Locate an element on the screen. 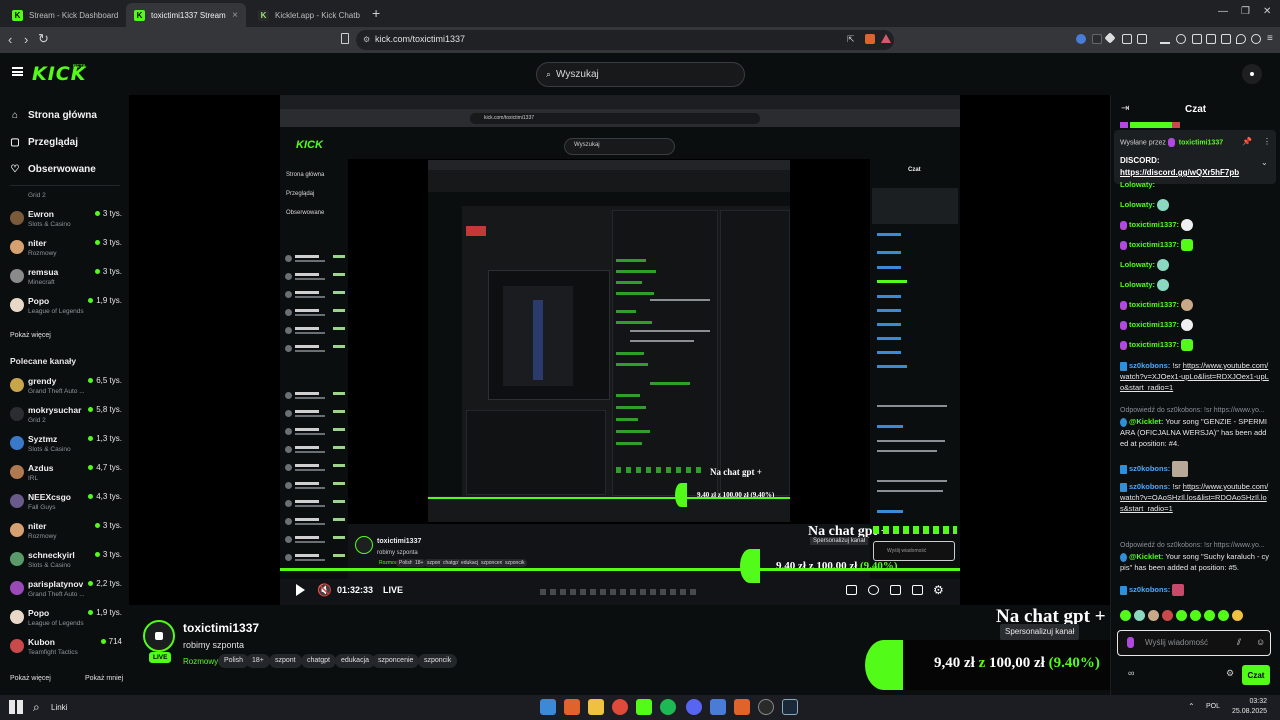  music-icon is located at coordinates (1181, 39).